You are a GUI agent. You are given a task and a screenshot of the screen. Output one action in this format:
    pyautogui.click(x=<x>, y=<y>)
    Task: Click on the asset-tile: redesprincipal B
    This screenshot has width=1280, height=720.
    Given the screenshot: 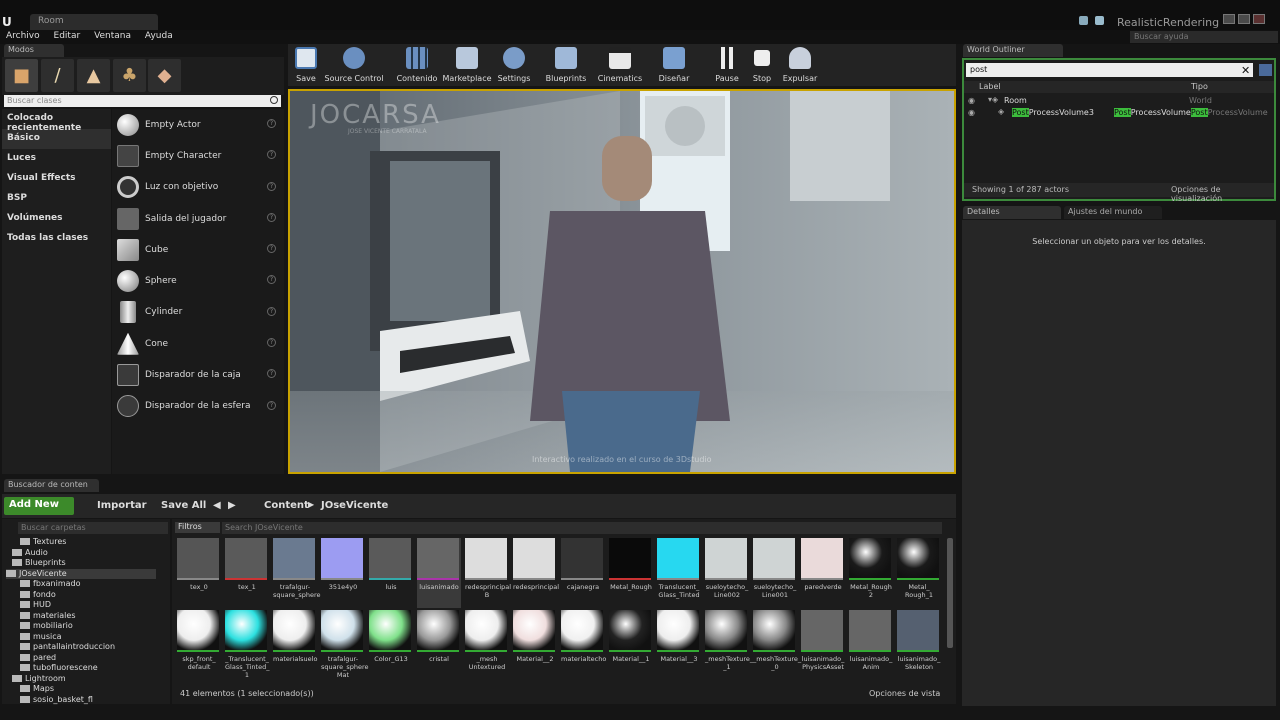 What is the action you would take?
    pyautogui.click(x=488, y=573)
    